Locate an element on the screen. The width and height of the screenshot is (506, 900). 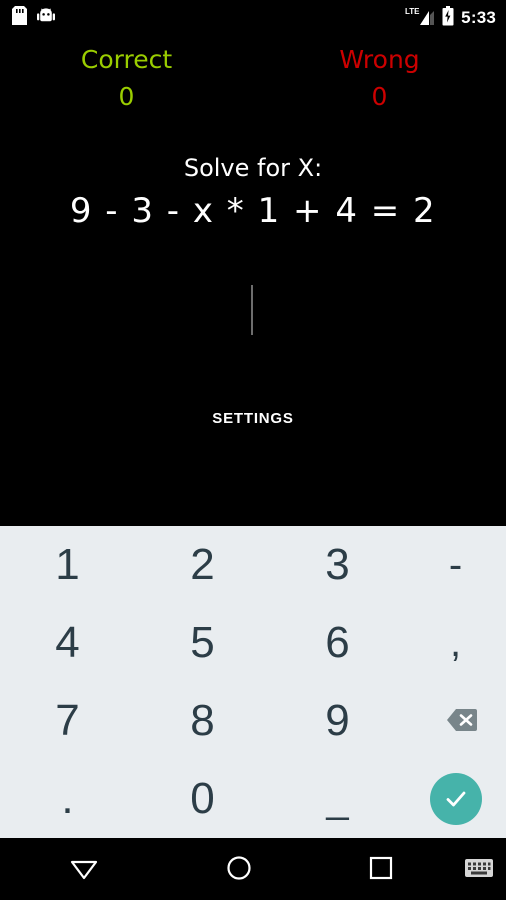
keyboard-row-3: 7 8 9 is located at coordinates (253, 721).